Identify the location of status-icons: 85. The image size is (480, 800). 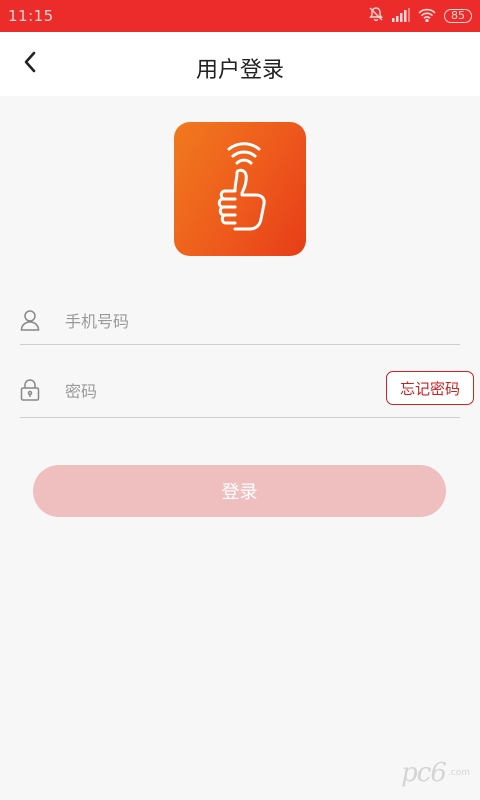
(420, 16).